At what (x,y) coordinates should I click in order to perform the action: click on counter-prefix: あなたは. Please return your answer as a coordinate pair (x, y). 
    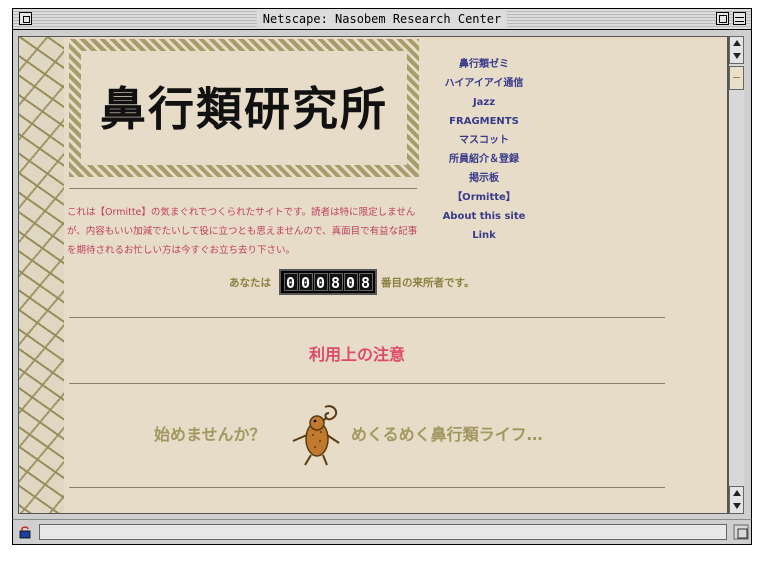
    Looking at the image, I should click on (250, 282).